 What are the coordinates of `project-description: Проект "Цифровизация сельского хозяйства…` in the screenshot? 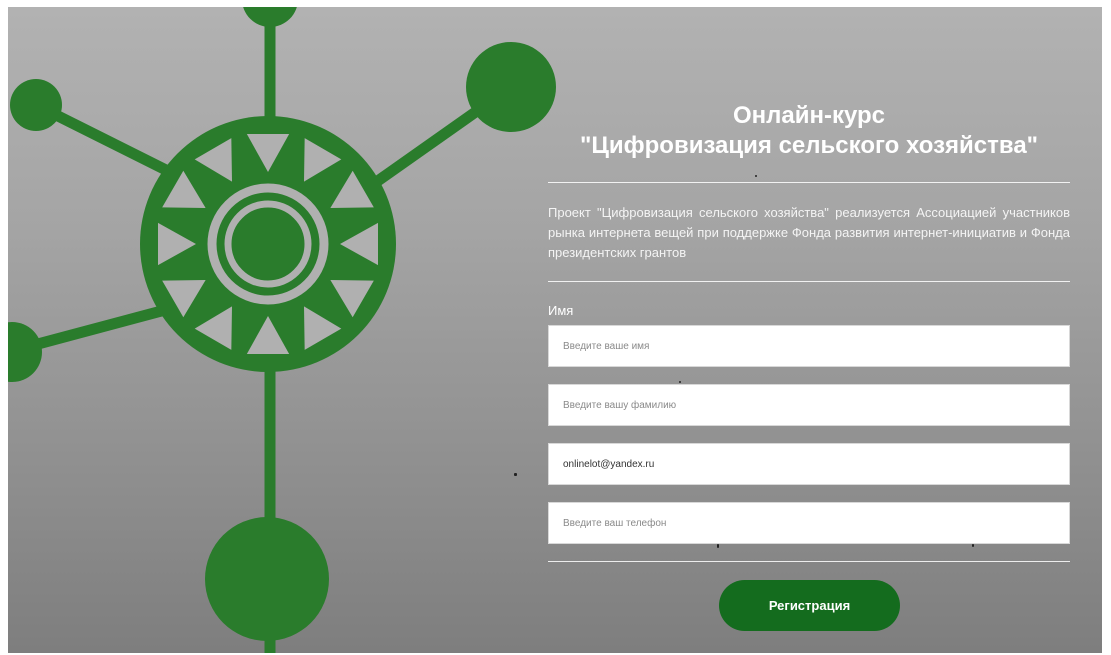 It's located at (809, 232).